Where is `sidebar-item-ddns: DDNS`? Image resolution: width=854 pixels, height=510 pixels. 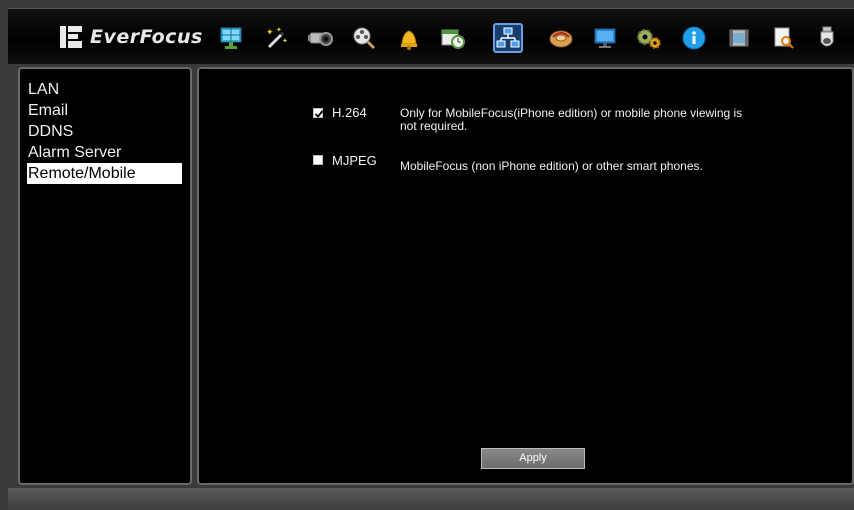 sidebar-item-ddns: DDNS is located at coordinates (104, 131).